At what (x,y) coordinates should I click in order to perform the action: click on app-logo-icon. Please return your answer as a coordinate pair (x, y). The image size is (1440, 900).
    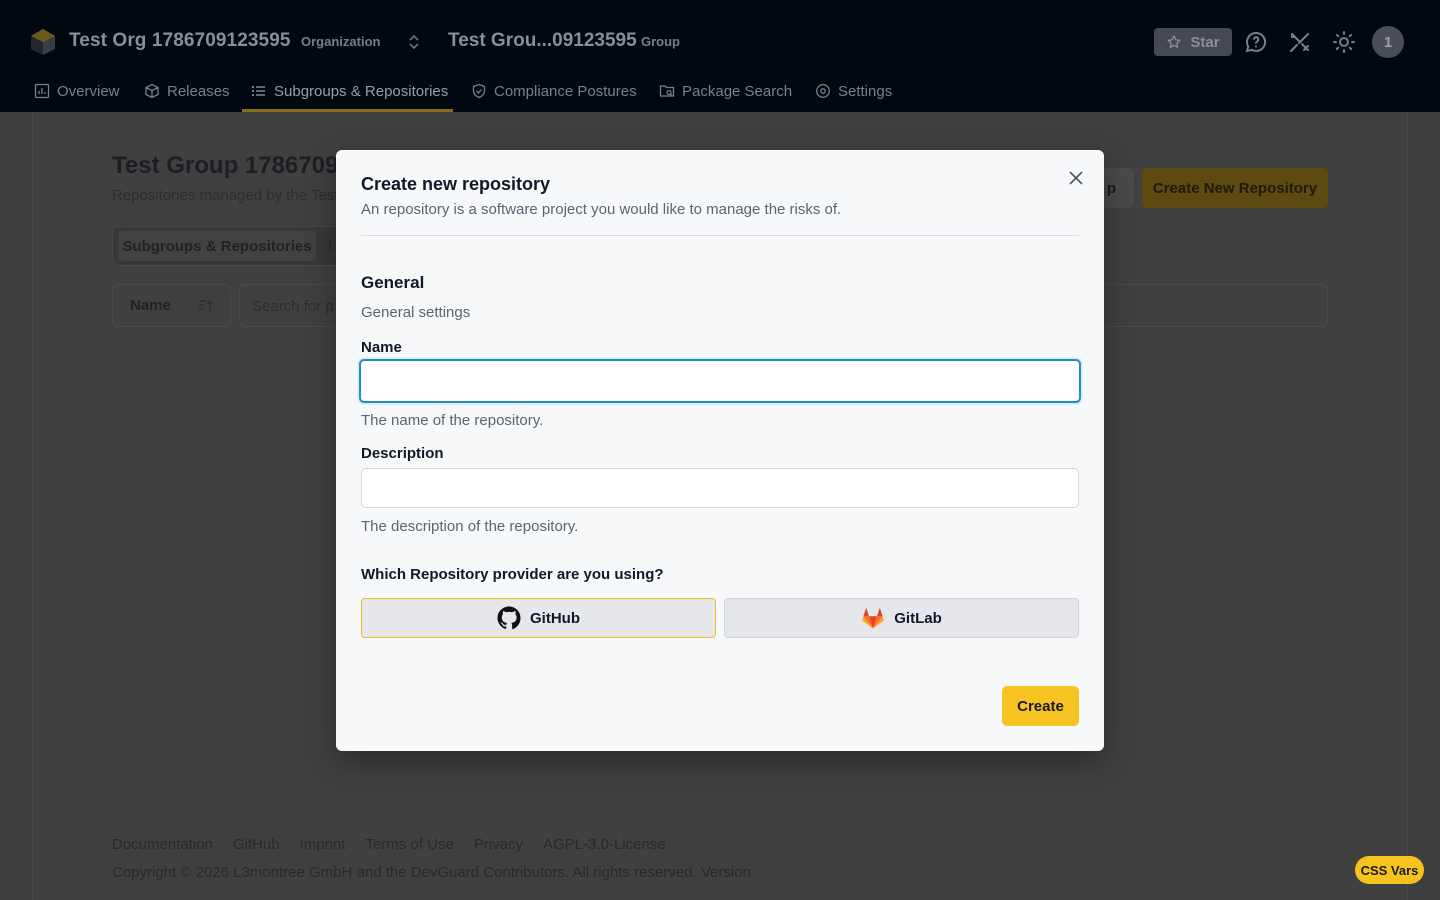
    Looking at the image, I should click on (43, 42).